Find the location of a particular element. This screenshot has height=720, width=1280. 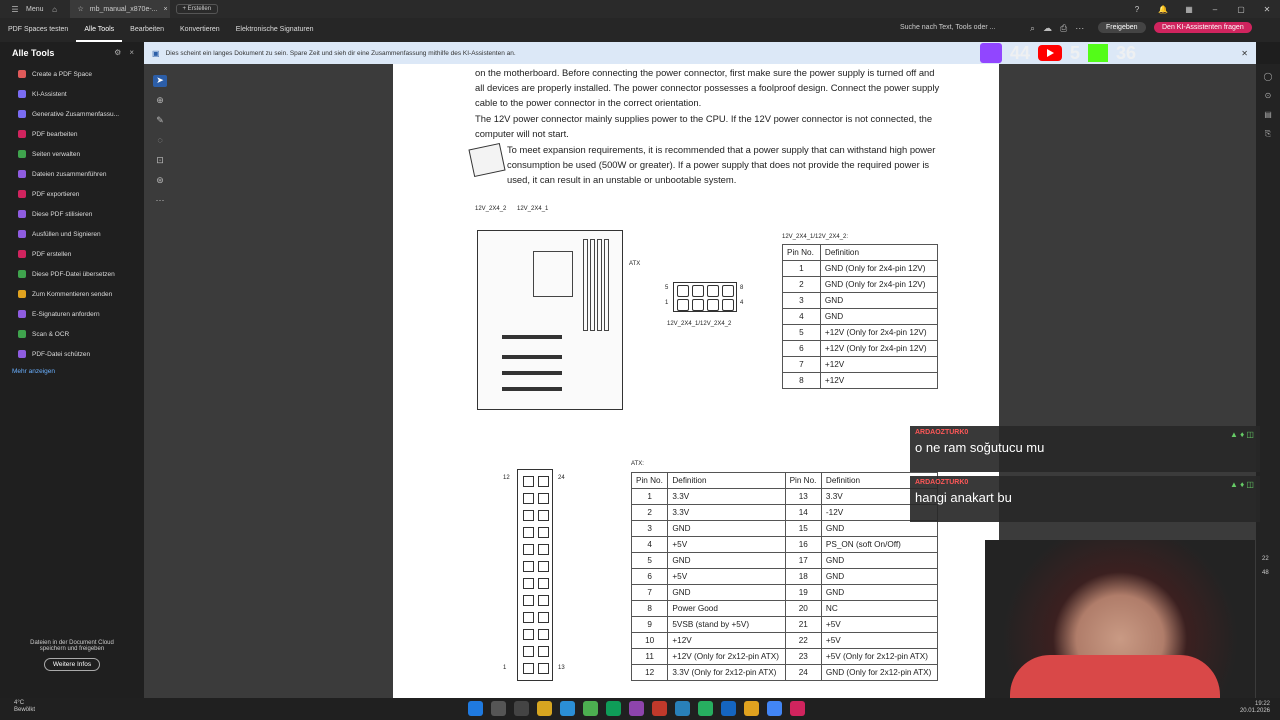

sidebar-item: E-Signaturen anfordern is located at coordinates (72, 314).